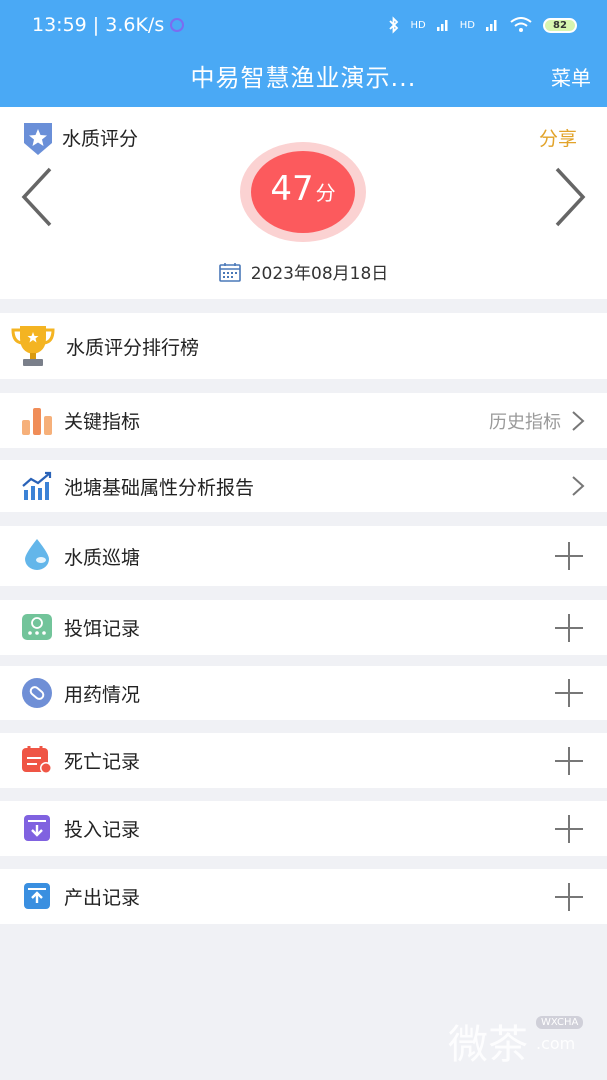  I want to click on top-bar: 13:59 | 3.6K/s HD HD 82 中易智慧渔业演示... 菜单, so click(303, 53).